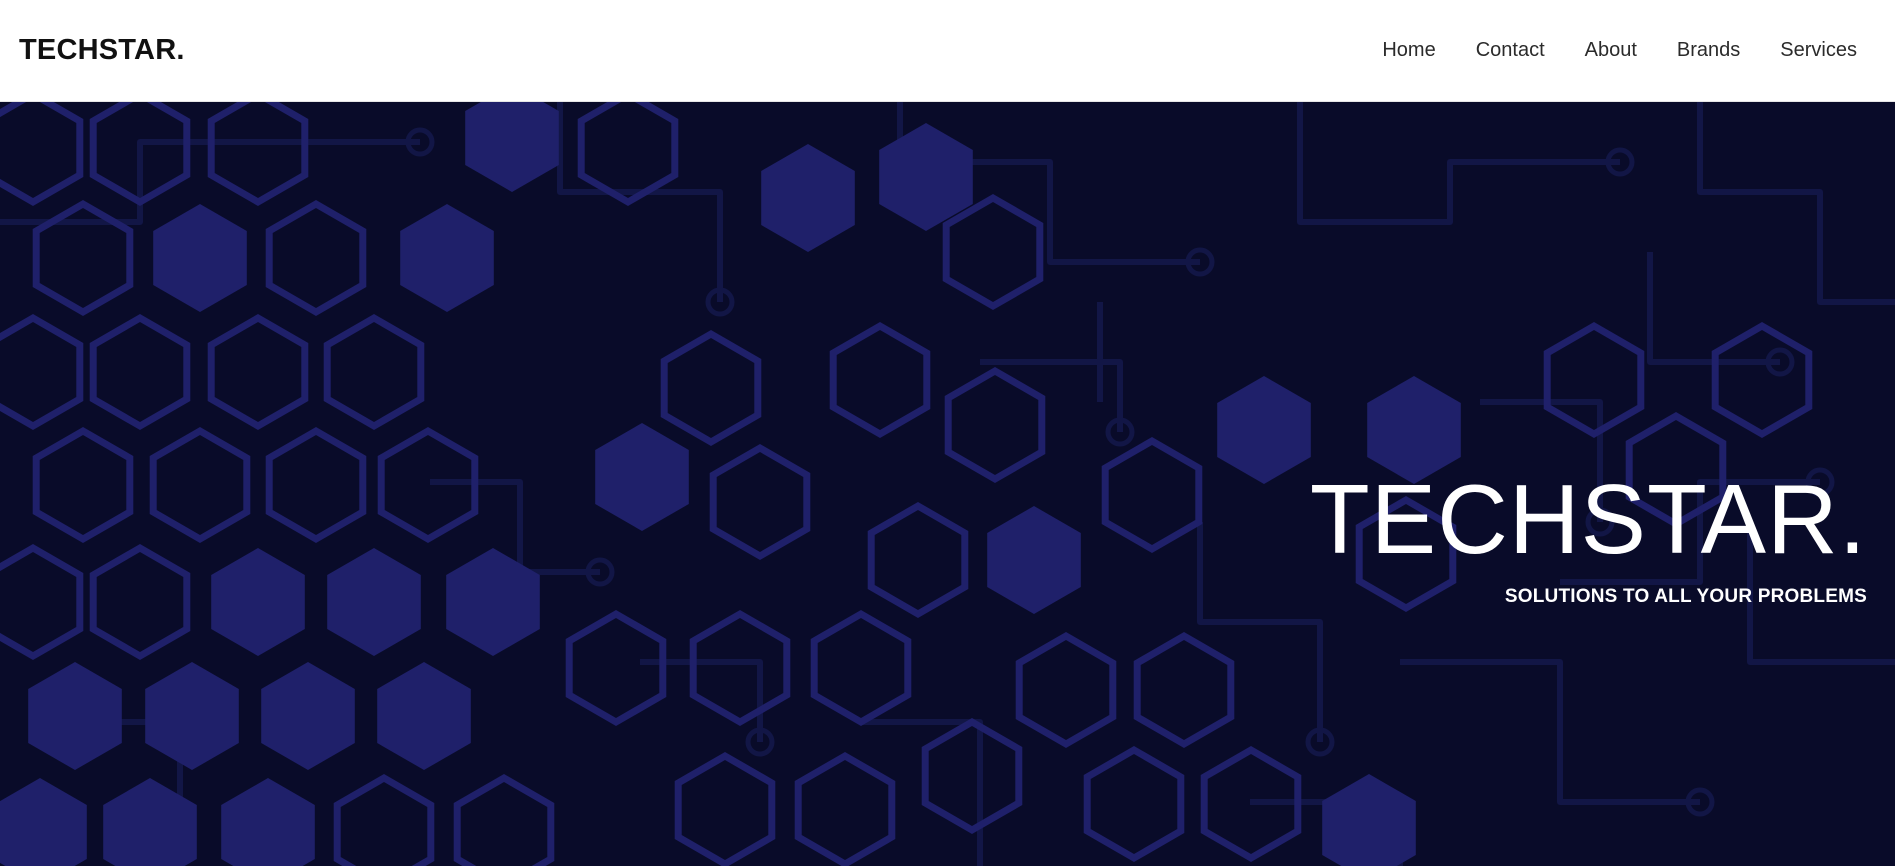  What do you see at coordinates (102, 50) in the screenshot?
I see `brand-logo: TECHSTAR.` at bounding box center [102, 50].